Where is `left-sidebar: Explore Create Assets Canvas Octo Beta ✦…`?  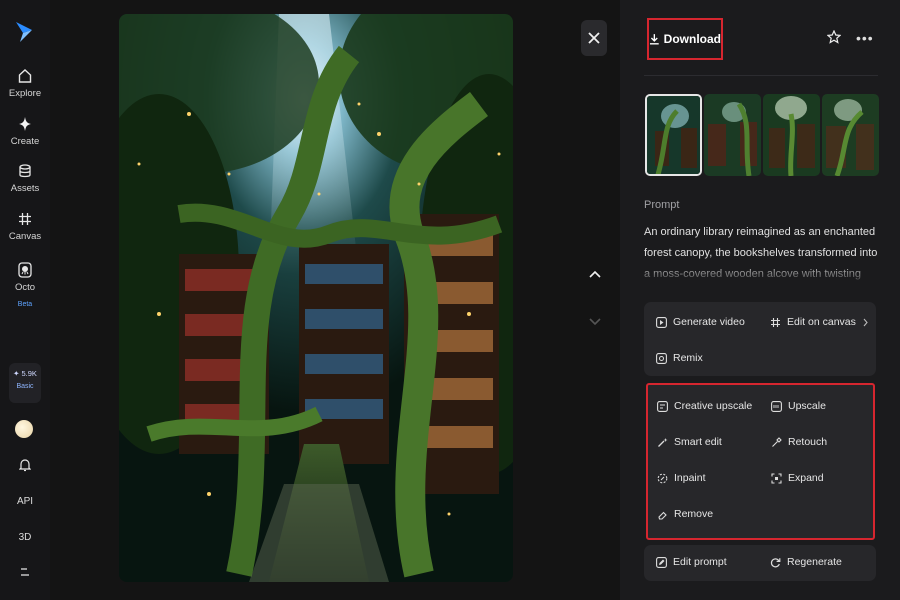 left-sidebar: Explore Create Assets Canvas Octo Beta ✦… is located at coordinates (25, 300).